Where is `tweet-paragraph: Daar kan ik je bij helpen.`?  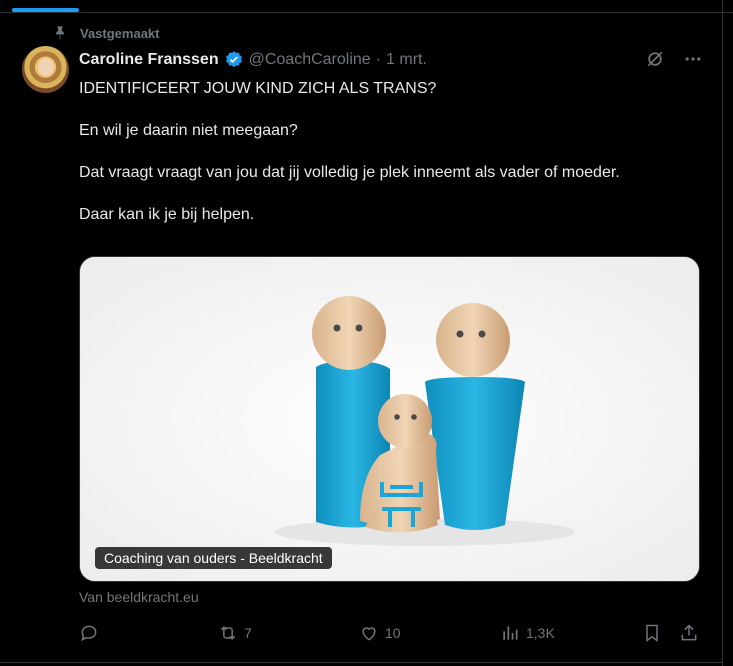
tweet-paragraph: Daar kan ik je bij helpen. is located at coordinates (167, 214).